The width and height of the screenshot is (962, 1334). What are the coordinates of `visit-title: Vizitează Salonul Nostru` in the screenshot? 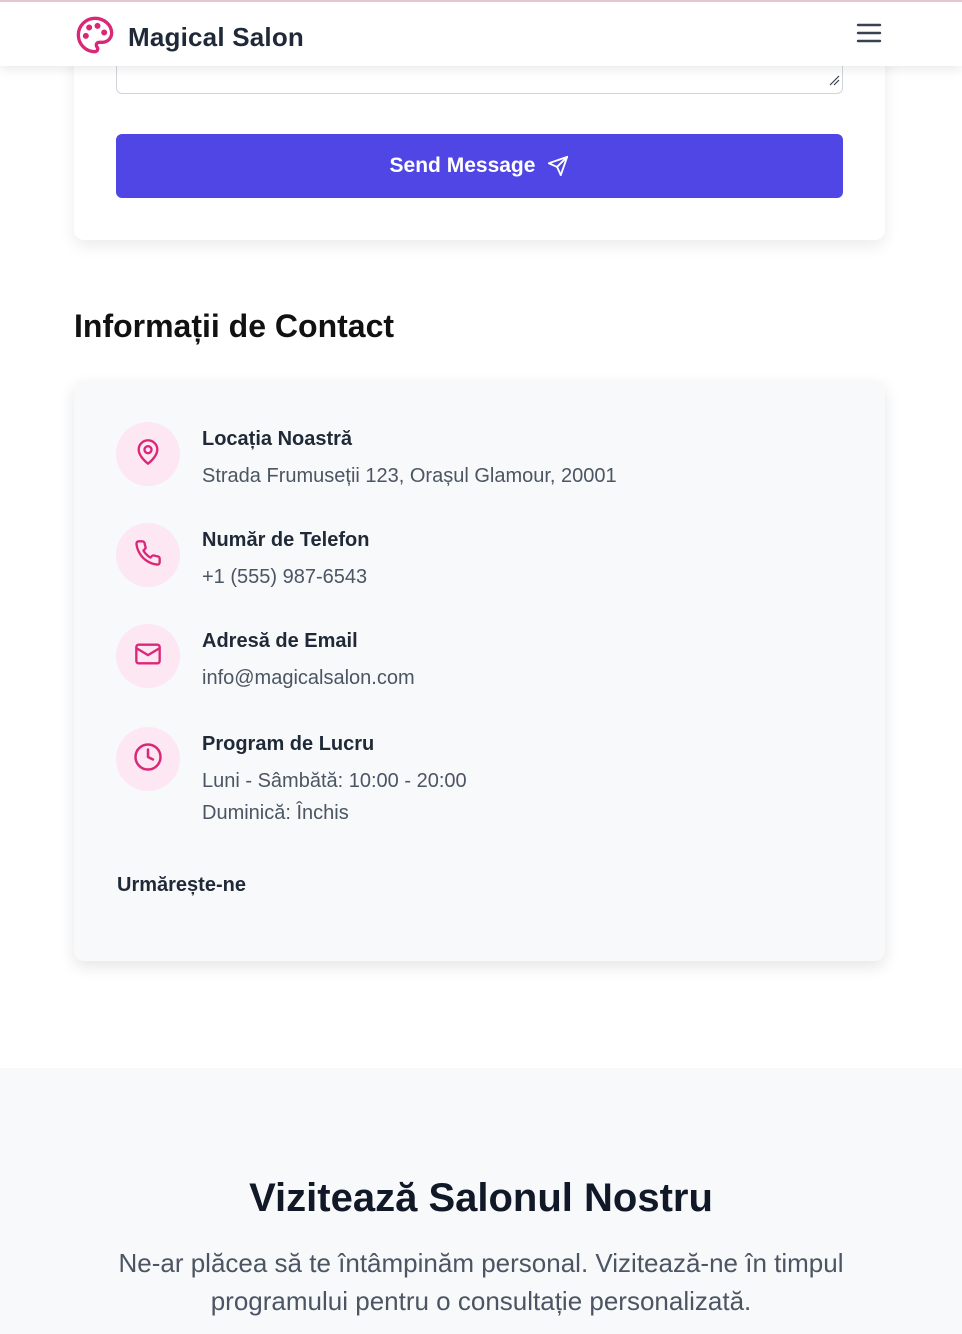 It's located at (481, 1198).